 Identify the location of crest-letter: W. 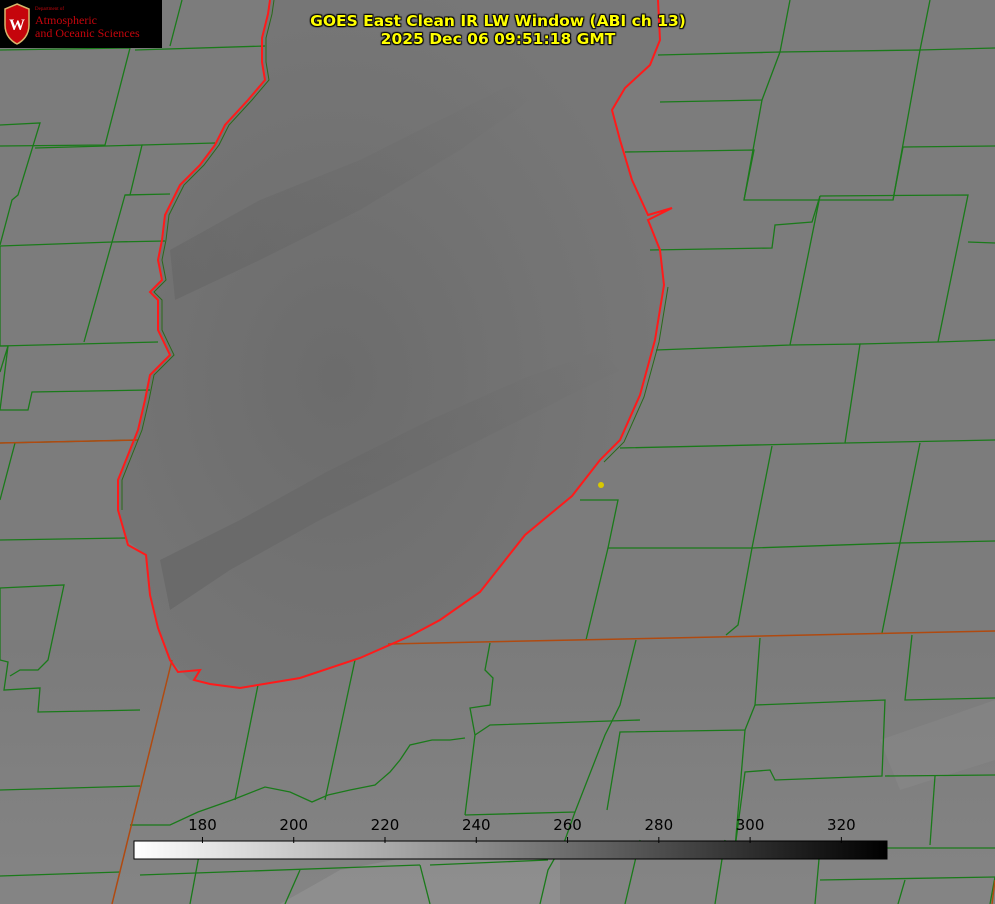
(17, 25).